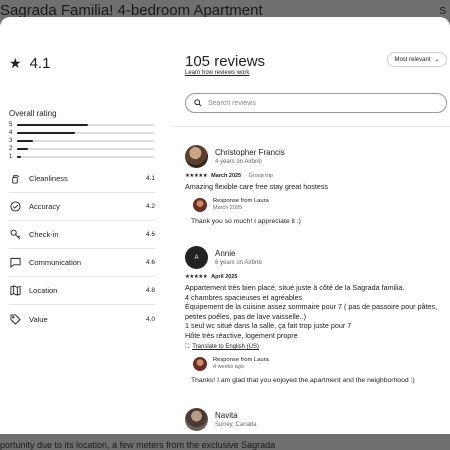 The width and height of the screenshot is (450, 450). Describe the element at coordinates (82, 319) in the screenshot. I see `category-value: Value 4.0` at that location.